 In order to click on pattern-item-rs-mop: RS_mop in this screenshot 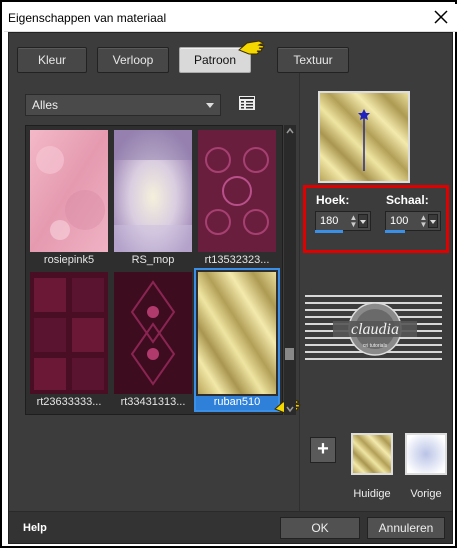, I will do `click(153, 198)`.